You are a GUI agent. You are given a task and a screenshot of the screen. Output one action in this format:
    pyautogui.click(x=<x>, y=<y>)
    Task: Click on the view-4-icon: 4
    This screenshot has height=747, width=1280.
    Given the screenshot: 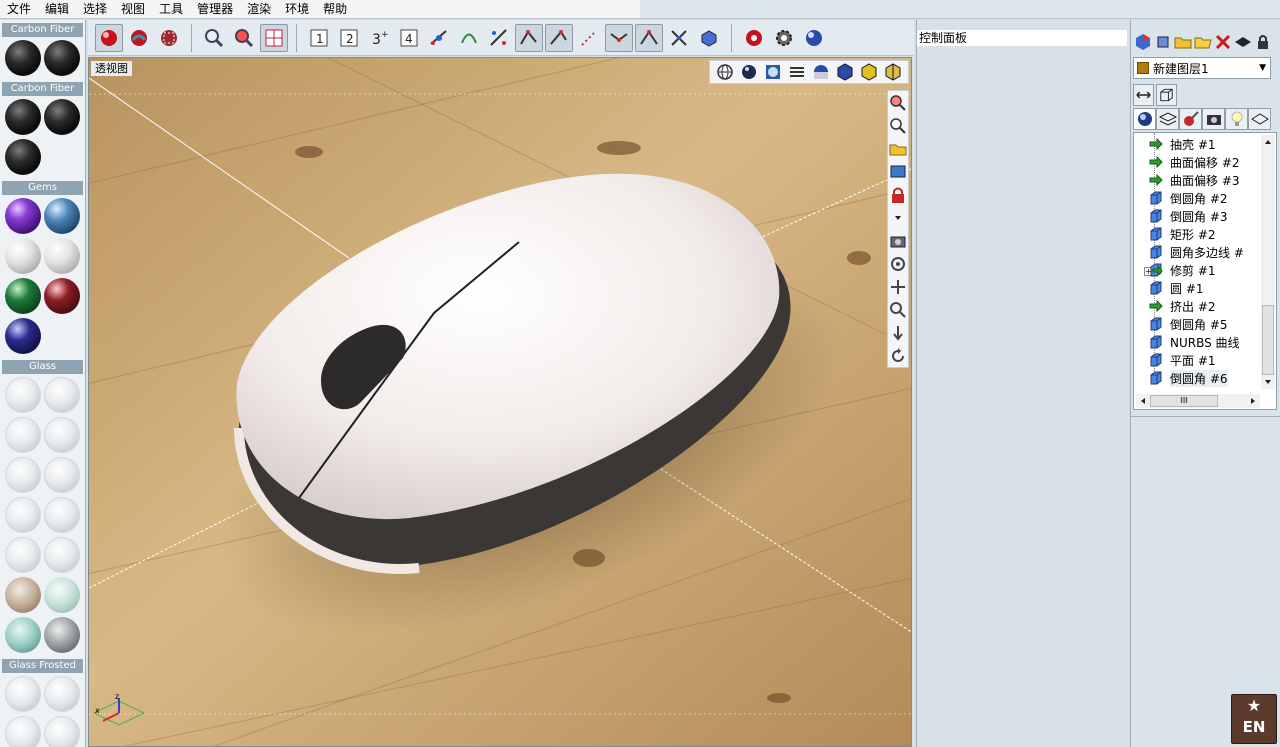 What is the action you would take?
    pyautogui.click(x=409, y=38)
    